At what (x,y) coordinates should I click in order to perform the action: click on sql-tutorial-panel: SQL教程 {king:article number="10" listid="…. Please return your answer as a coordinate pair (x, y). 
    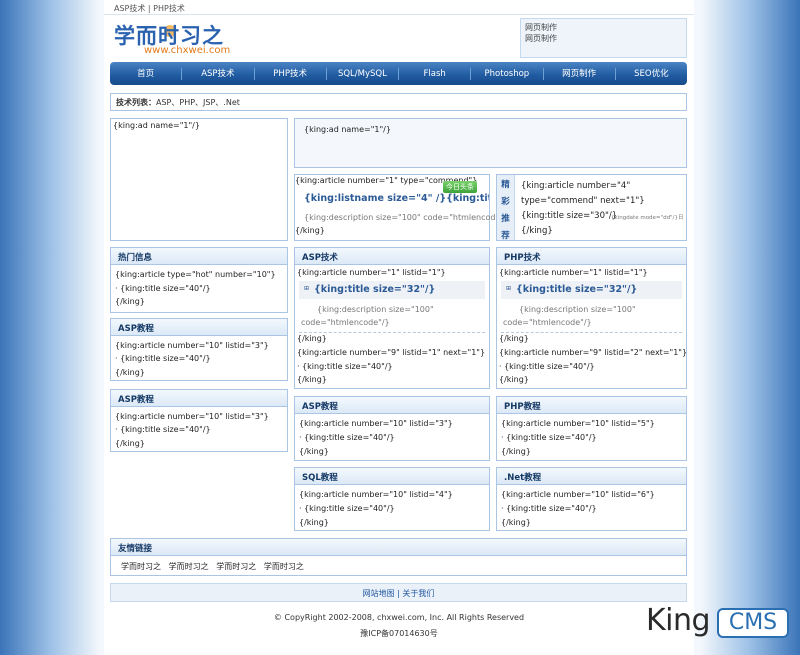
    Looking at the image, I should click on (392, 499).